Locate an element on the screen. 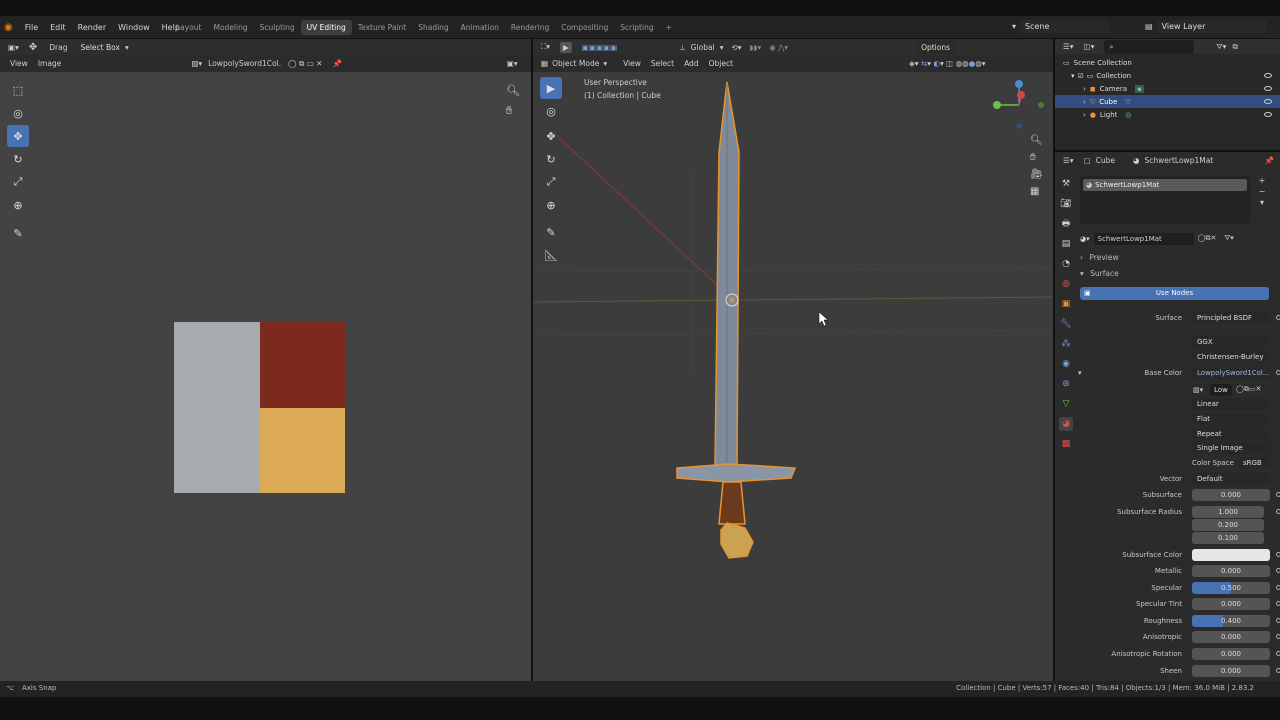  mode-icon: ▦ is located at coordinates (544, 63).